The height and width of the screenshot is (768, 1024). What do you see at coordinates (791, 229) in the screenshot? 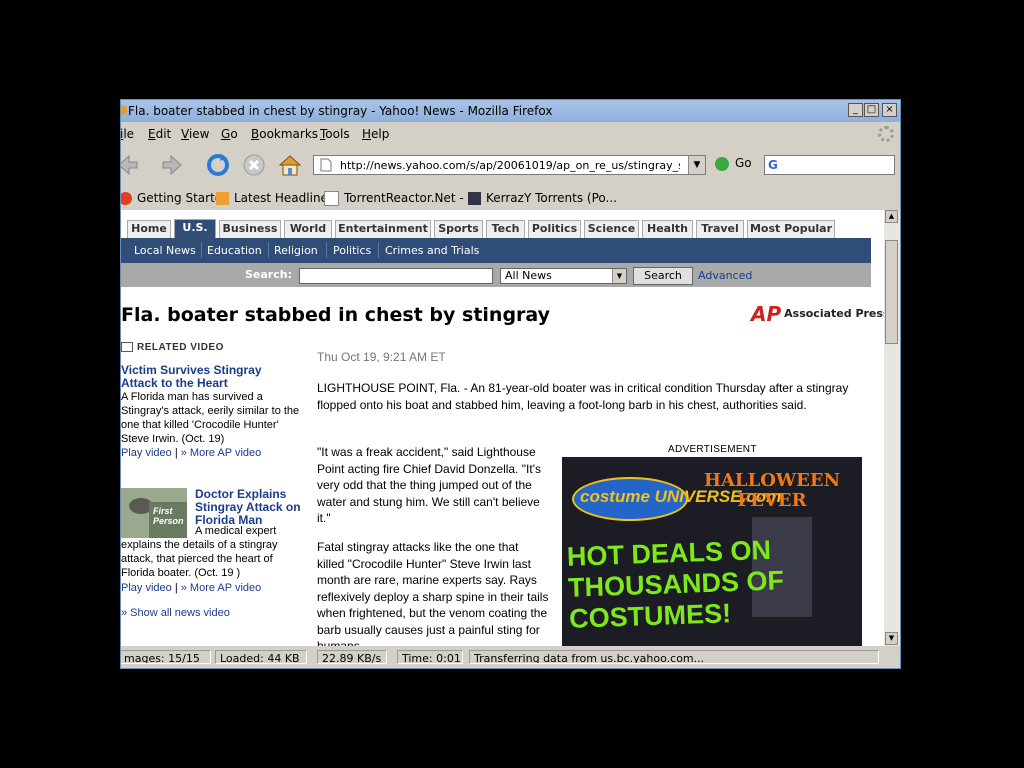
I see `tab-most-popular: Most Popular` at bounding box center [791, 229].